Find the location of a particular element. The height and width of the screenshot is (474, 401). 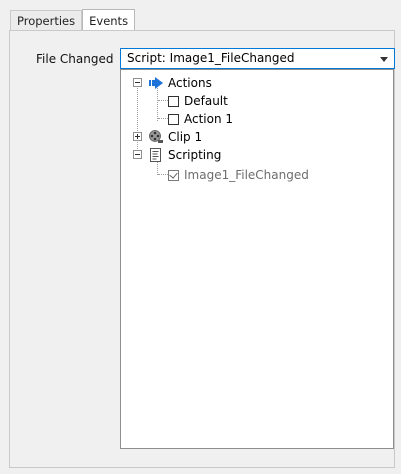

tree-item-label: Default is located at coordinates (206, 101).